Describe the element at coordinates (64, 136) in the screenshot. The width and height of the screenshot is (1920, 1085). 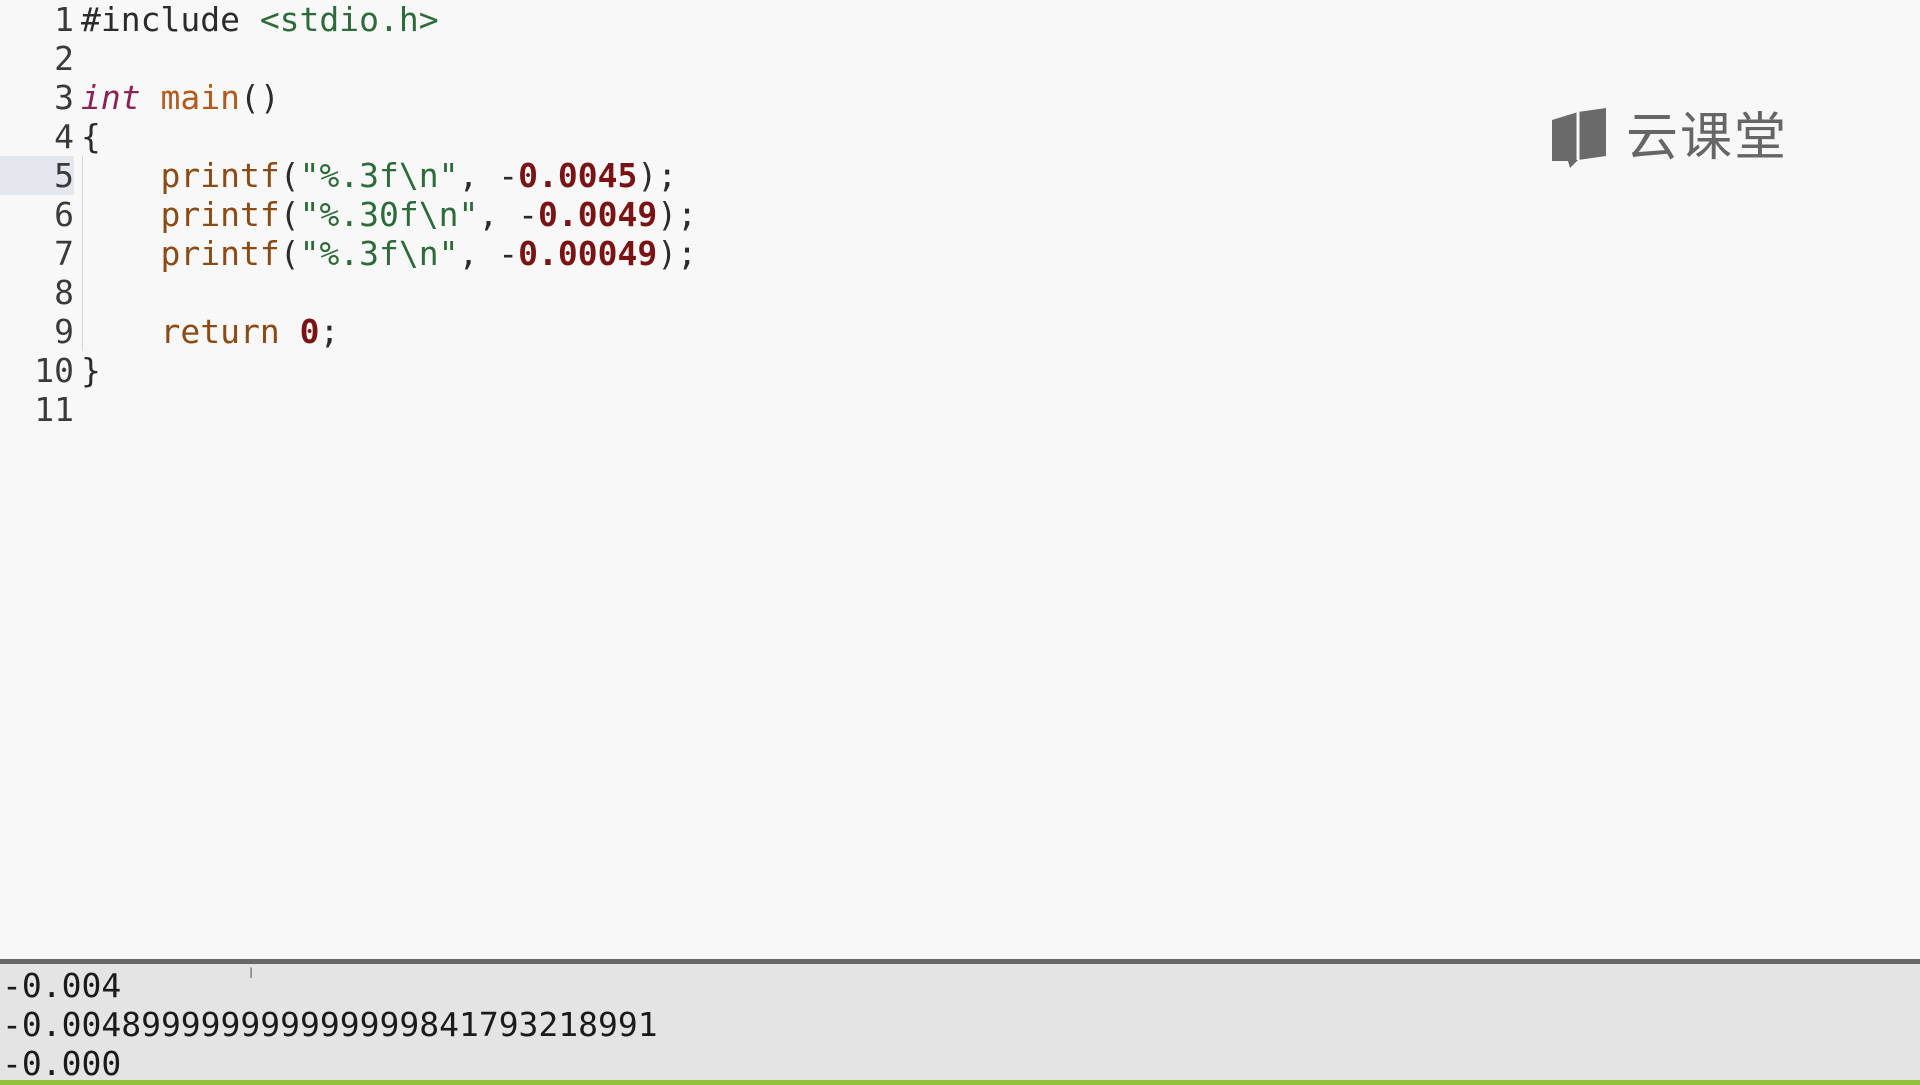
I see `line-number: 4` at that location.